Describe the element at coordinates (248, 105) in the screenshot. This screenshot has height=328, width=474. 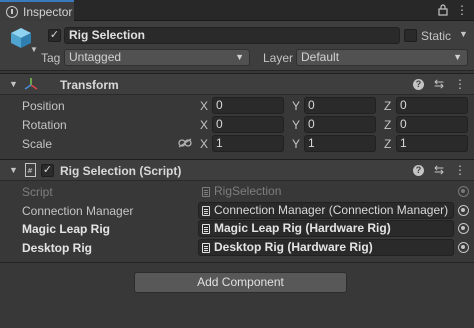
I see `position-x-input: 0` at that location.